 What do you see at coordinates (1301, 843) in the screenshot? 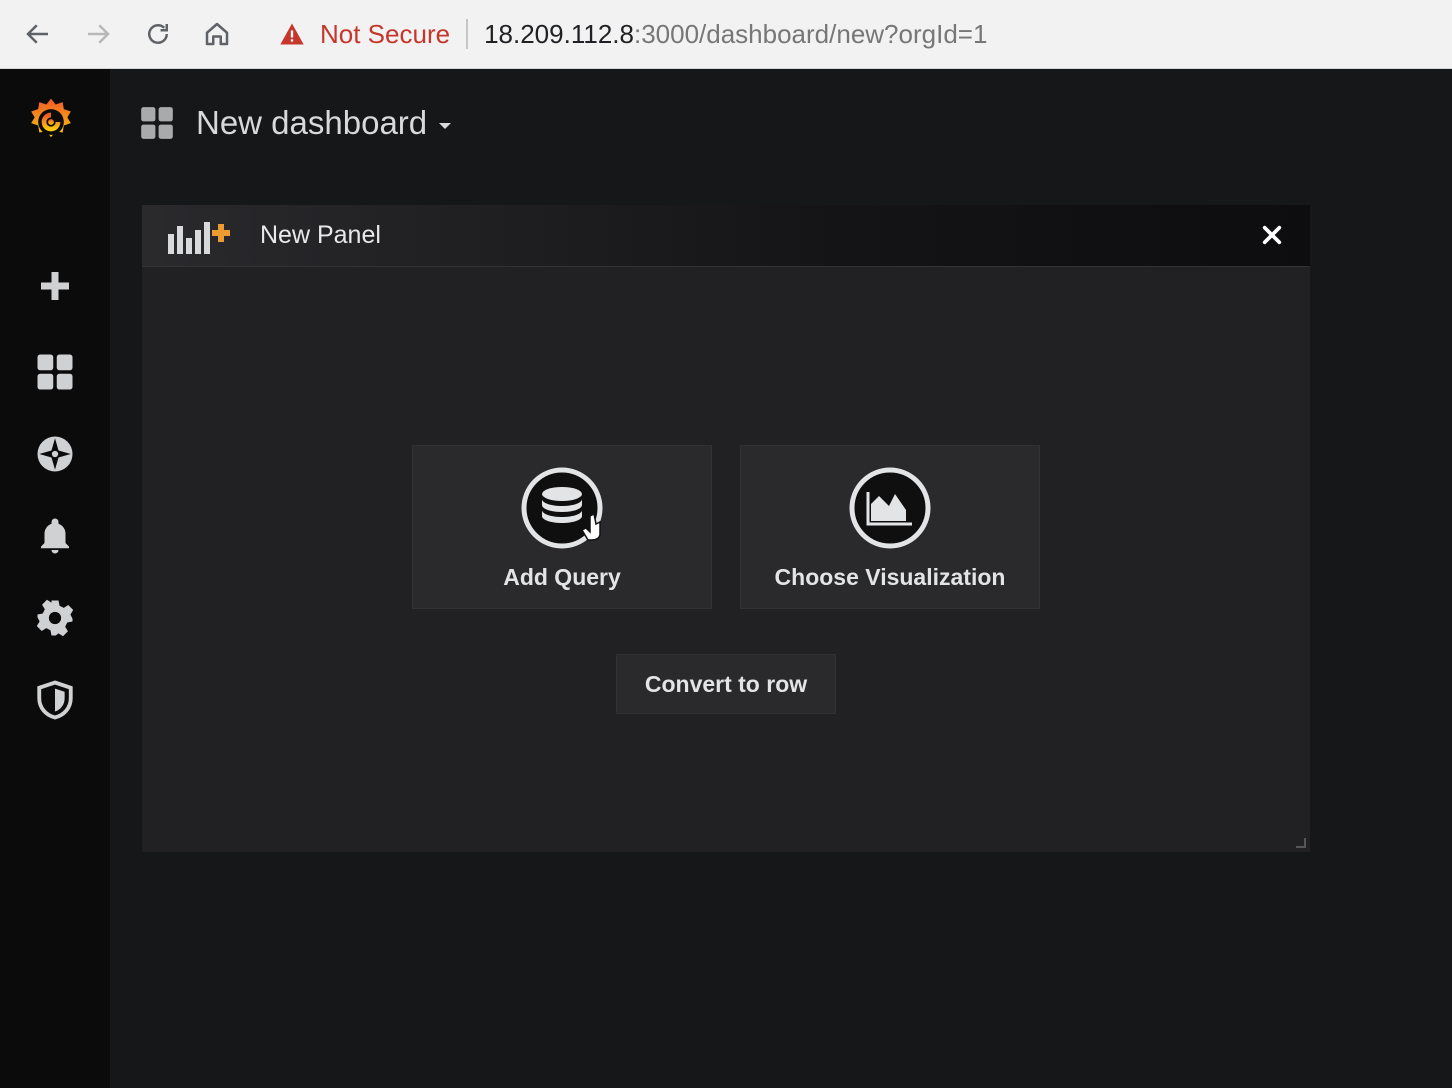
I see `panel-resize-handle` at bounding box center [1301, 843].